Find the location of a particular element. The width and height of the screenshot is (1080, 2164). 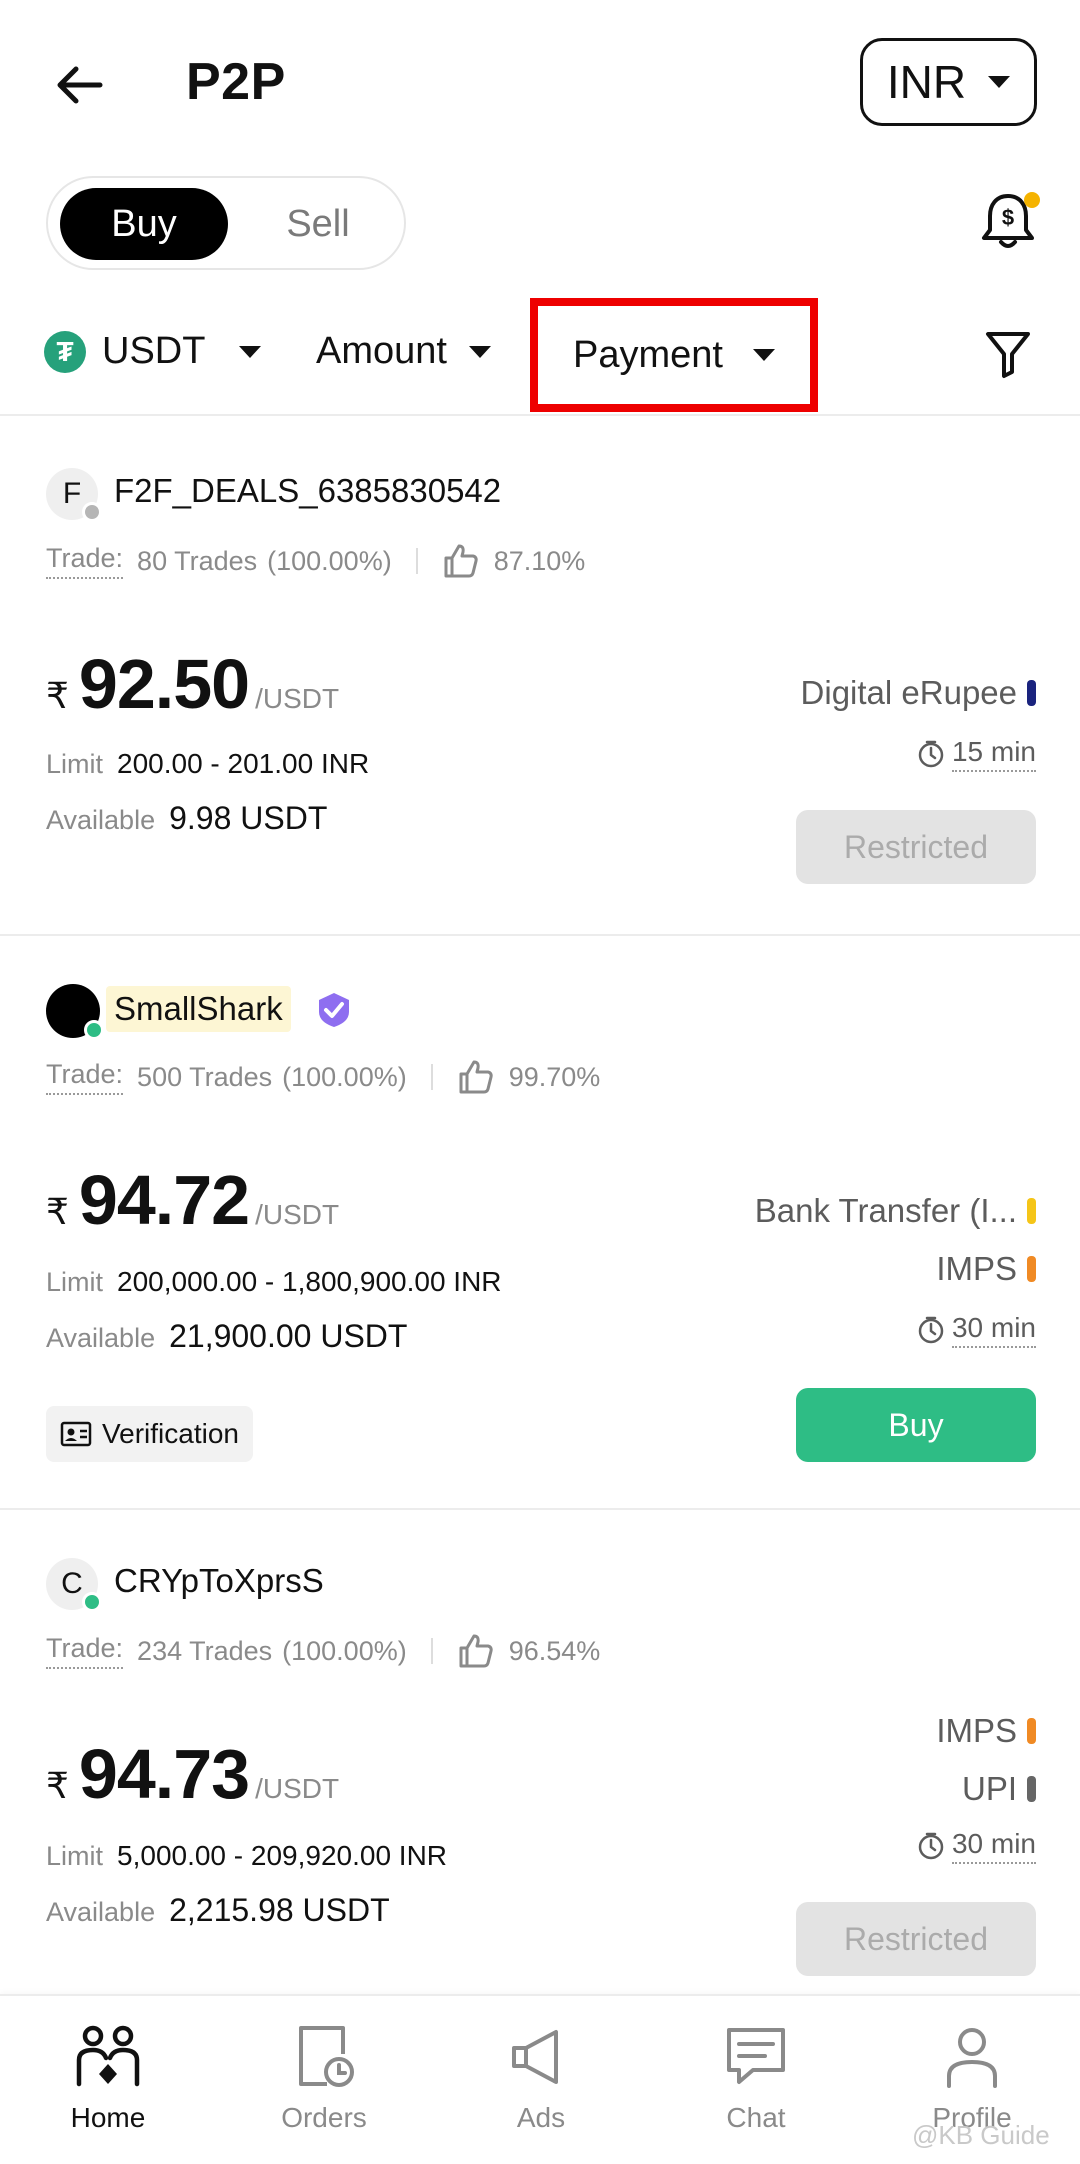

notification-dot is located at coordinates (1032, 200).